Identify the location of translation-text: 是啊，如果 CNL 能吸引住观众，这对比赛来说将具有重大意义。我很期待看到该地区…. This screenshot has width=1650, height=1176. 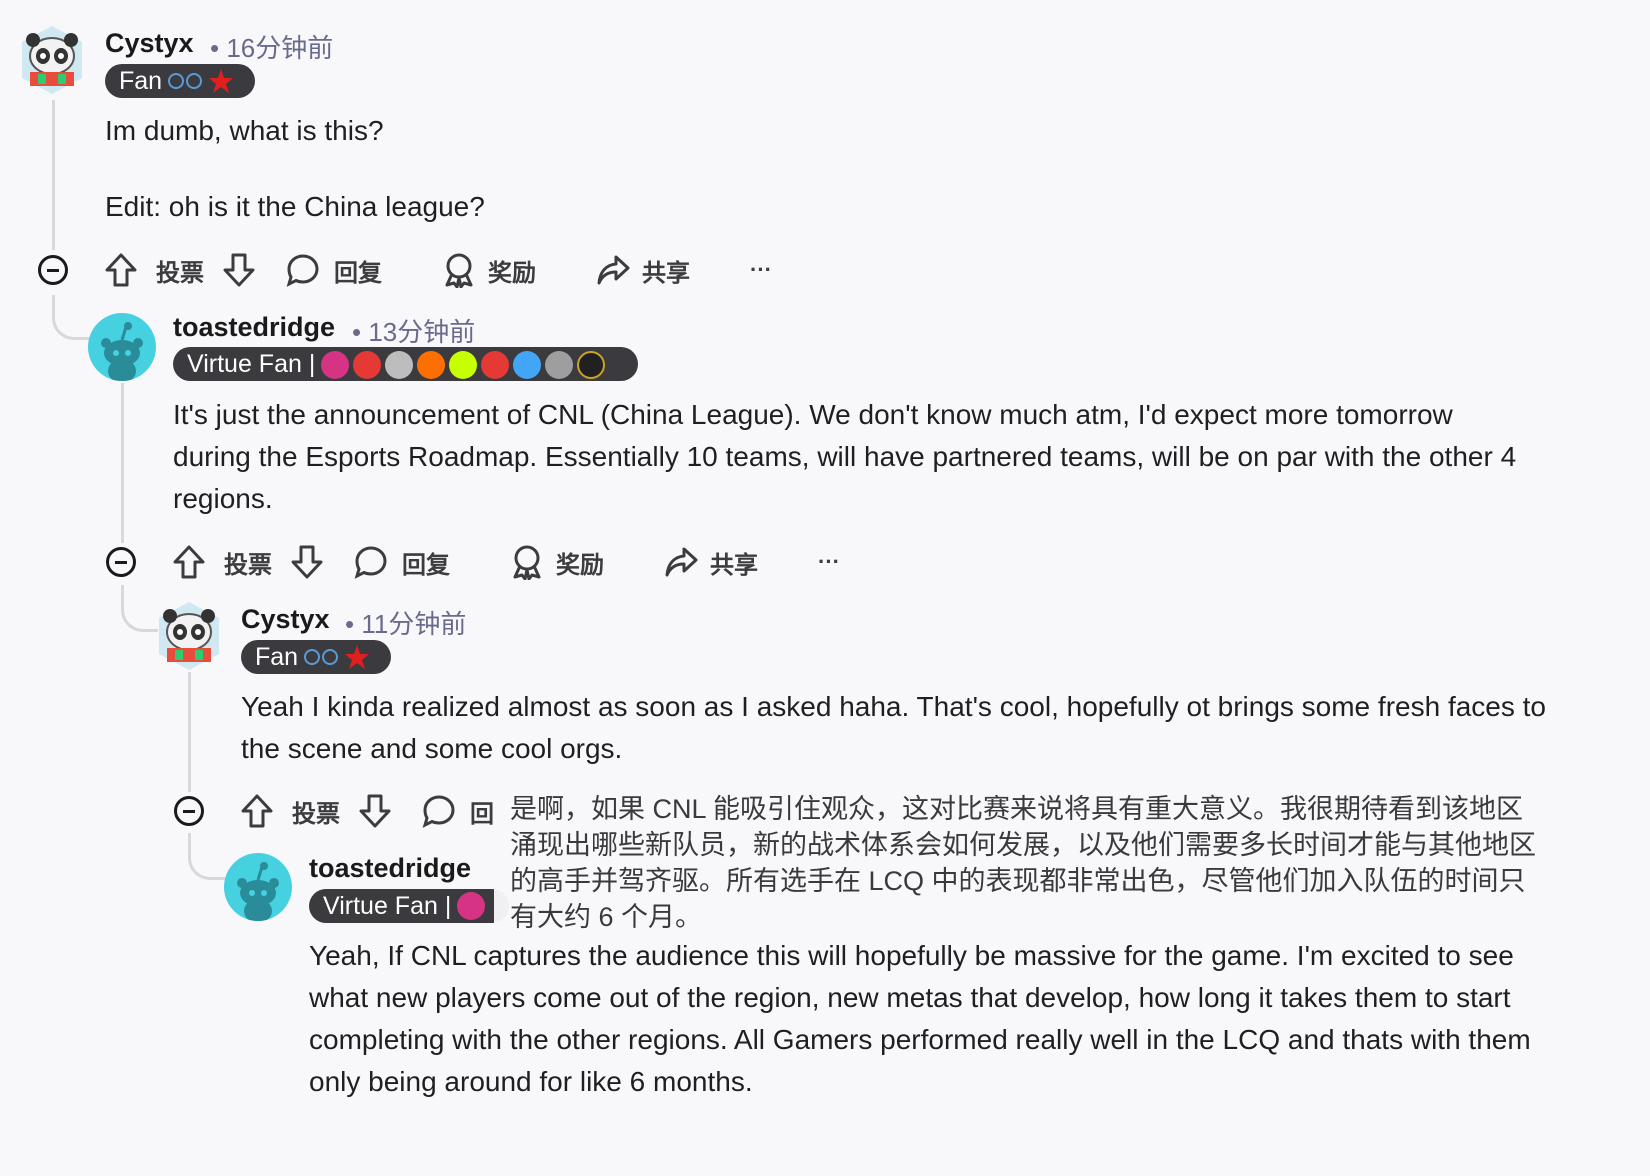
(1023, 863).